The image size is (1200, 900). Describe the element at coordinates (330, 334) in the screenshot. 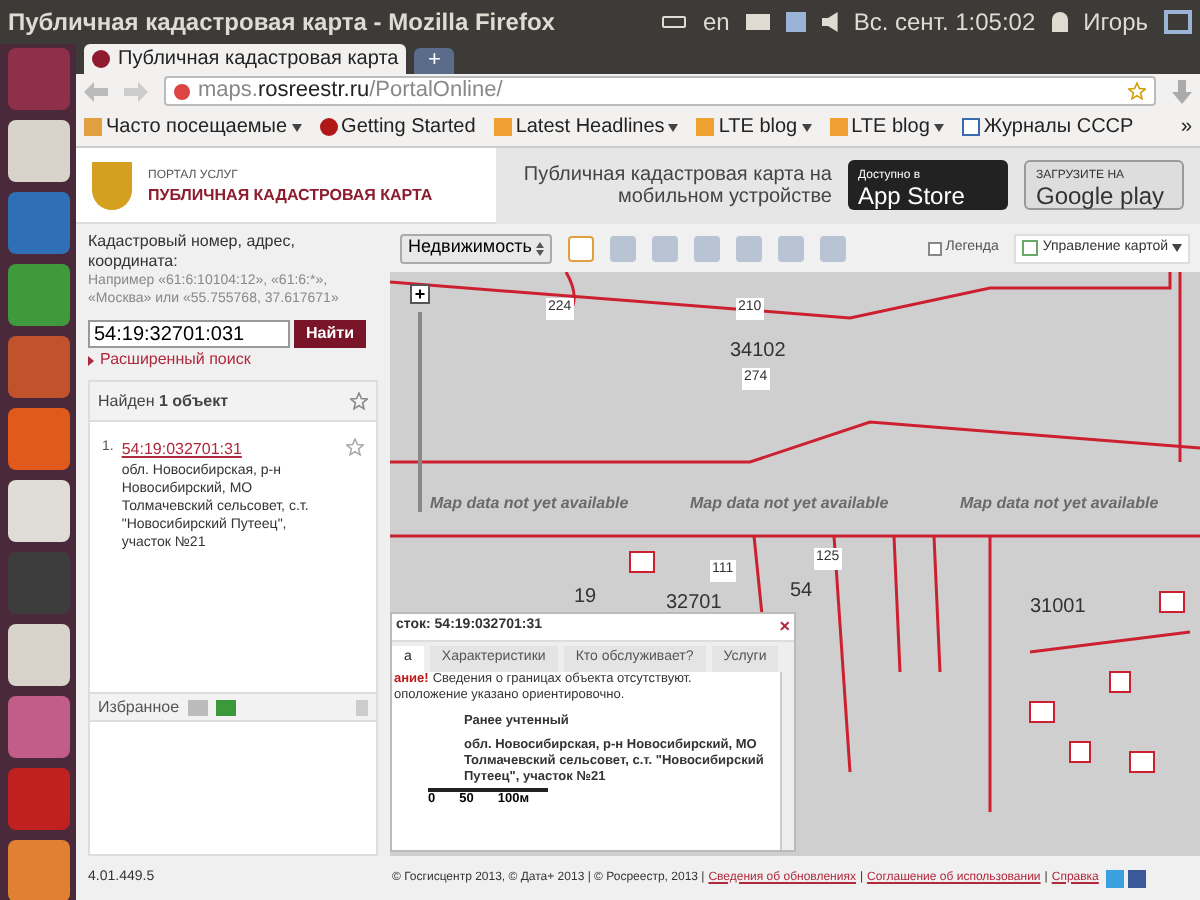

I see `search-button: Найти` at that location.